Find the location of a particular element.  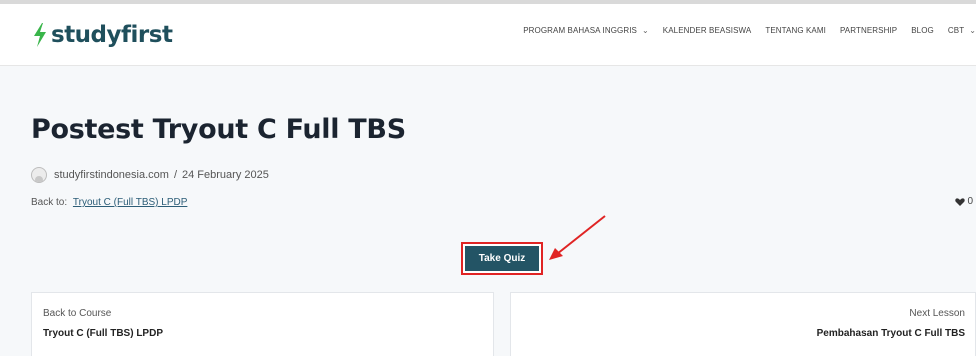

nav-item-label: PROGRAM BAHASA INGGRIS is located at coordinates (580, 30).